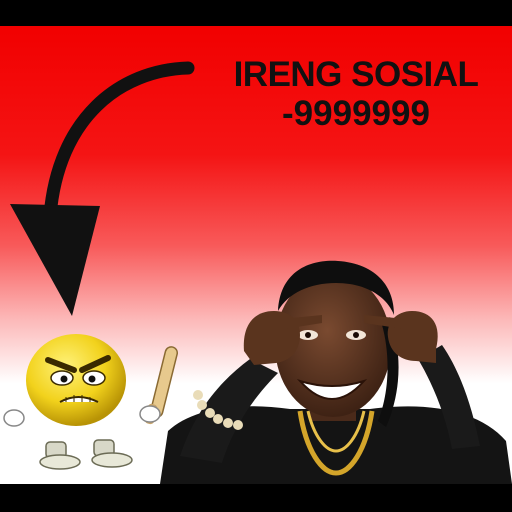 The width and height of the screenshot is (512, 512). What do you see at coordinates (86, 454) in the screenshot?
I see `shoes-icon` at bounding box center [86, 454].